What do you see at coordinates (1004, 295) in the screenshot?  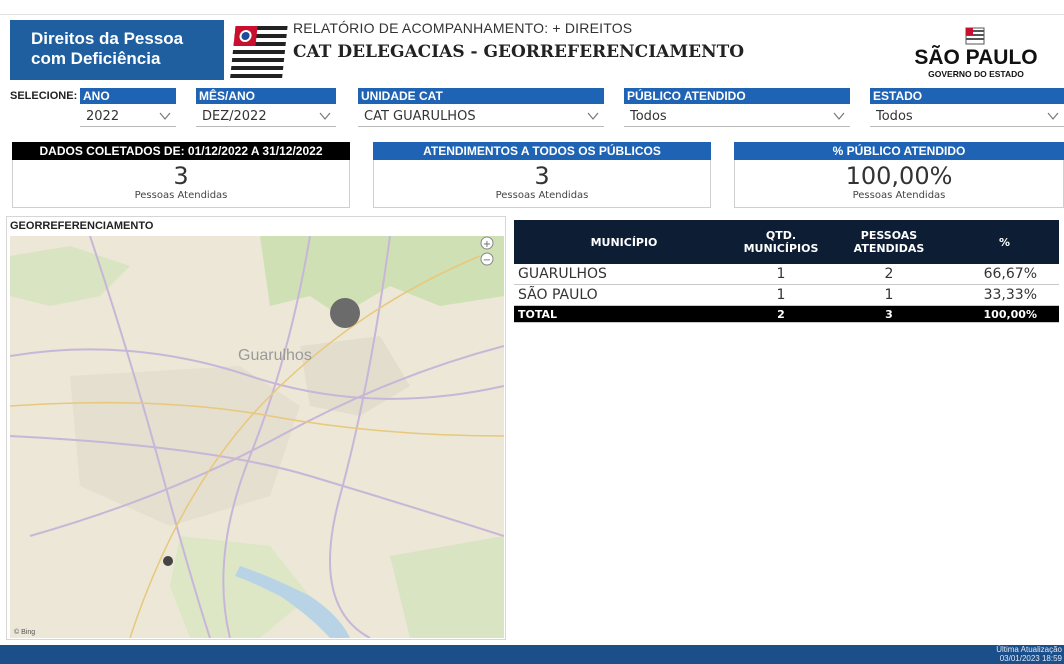 I see `cell-pct: 33,33%` at bounding box center [1004, 295].